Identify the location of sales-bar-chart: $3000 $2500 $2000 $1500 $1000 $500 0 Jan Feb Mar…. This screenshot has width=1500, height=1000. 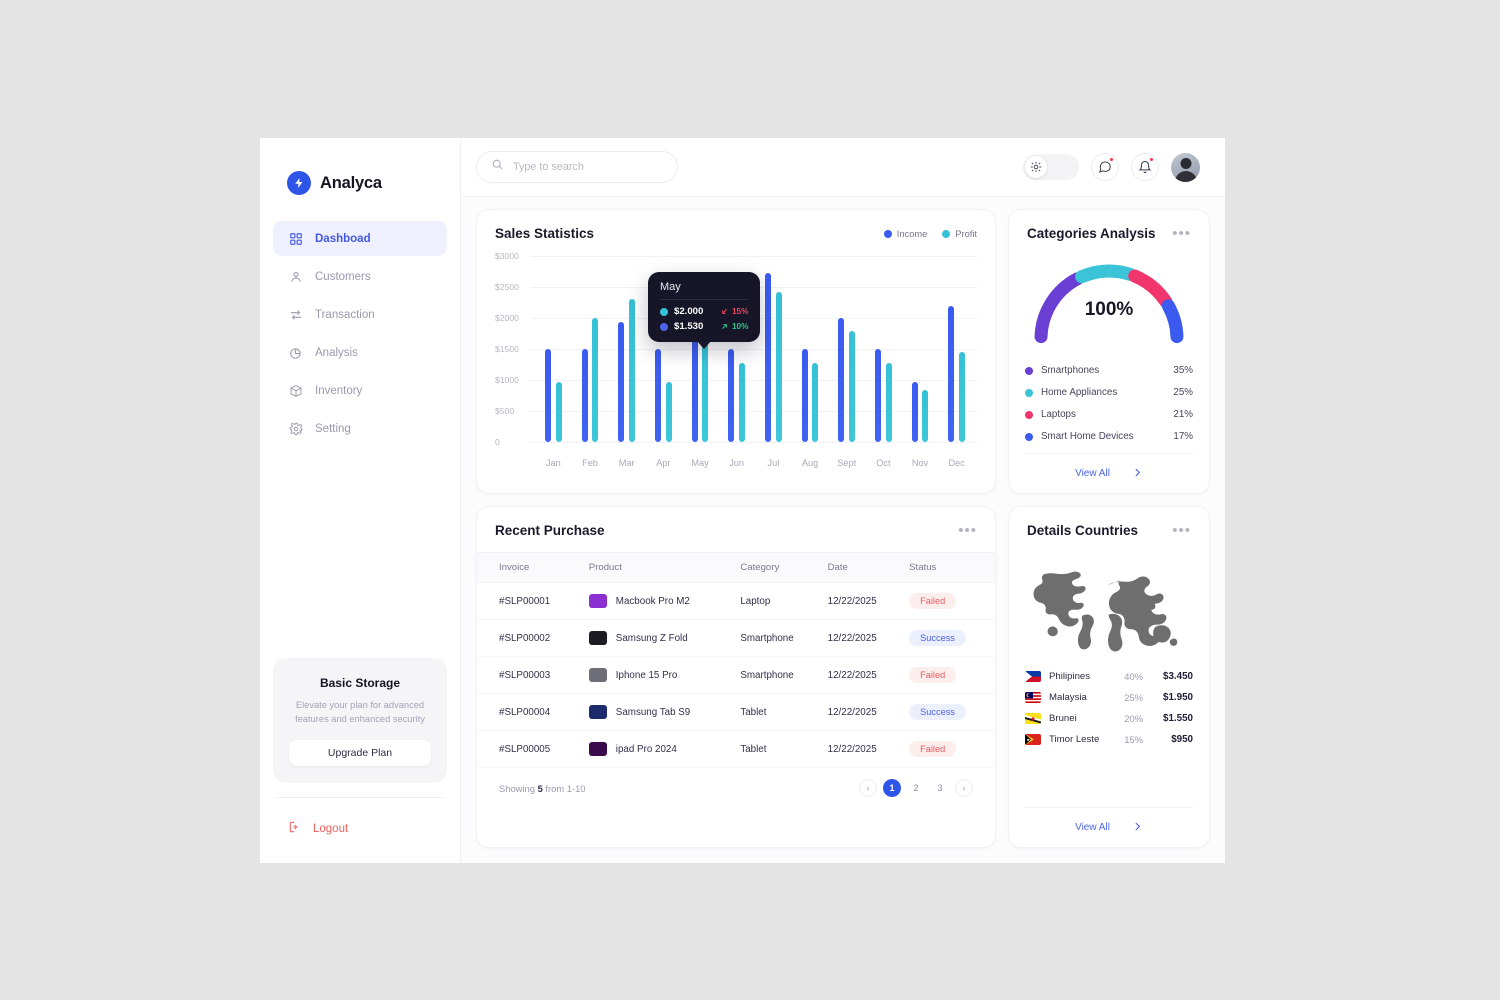
(736, 359).